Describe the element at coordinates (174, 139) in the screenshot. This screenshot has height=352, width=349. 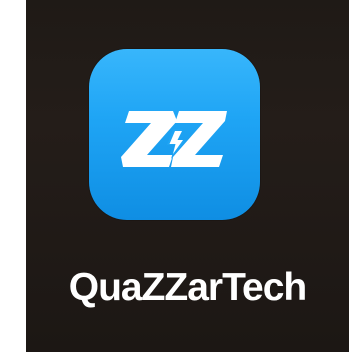
I see `zz-lightning-logo-icon` at that location.